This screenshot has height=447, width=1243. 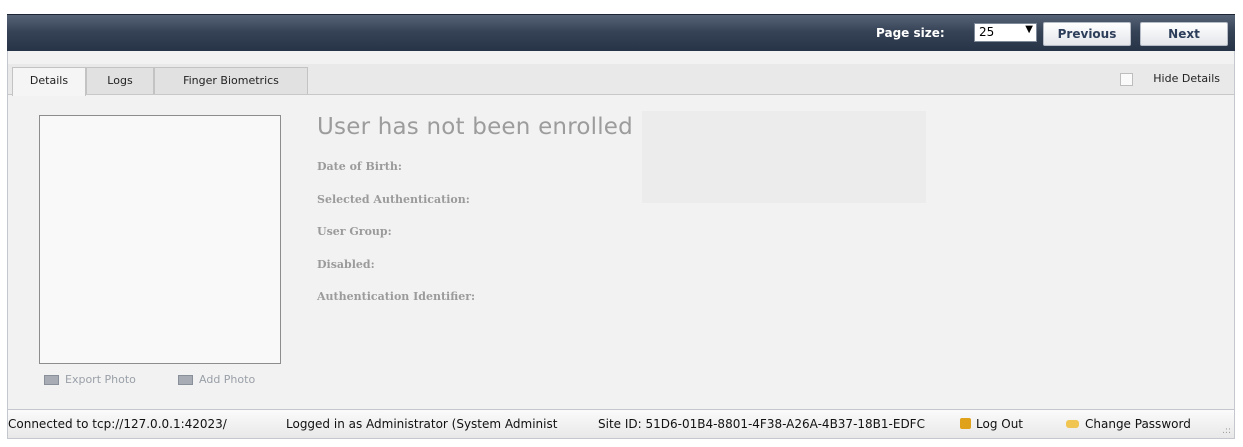 What do you see at coordinates (1184, 34) in the screenshot?
I see `next-button: Next` at bounding box center [1184, 34].